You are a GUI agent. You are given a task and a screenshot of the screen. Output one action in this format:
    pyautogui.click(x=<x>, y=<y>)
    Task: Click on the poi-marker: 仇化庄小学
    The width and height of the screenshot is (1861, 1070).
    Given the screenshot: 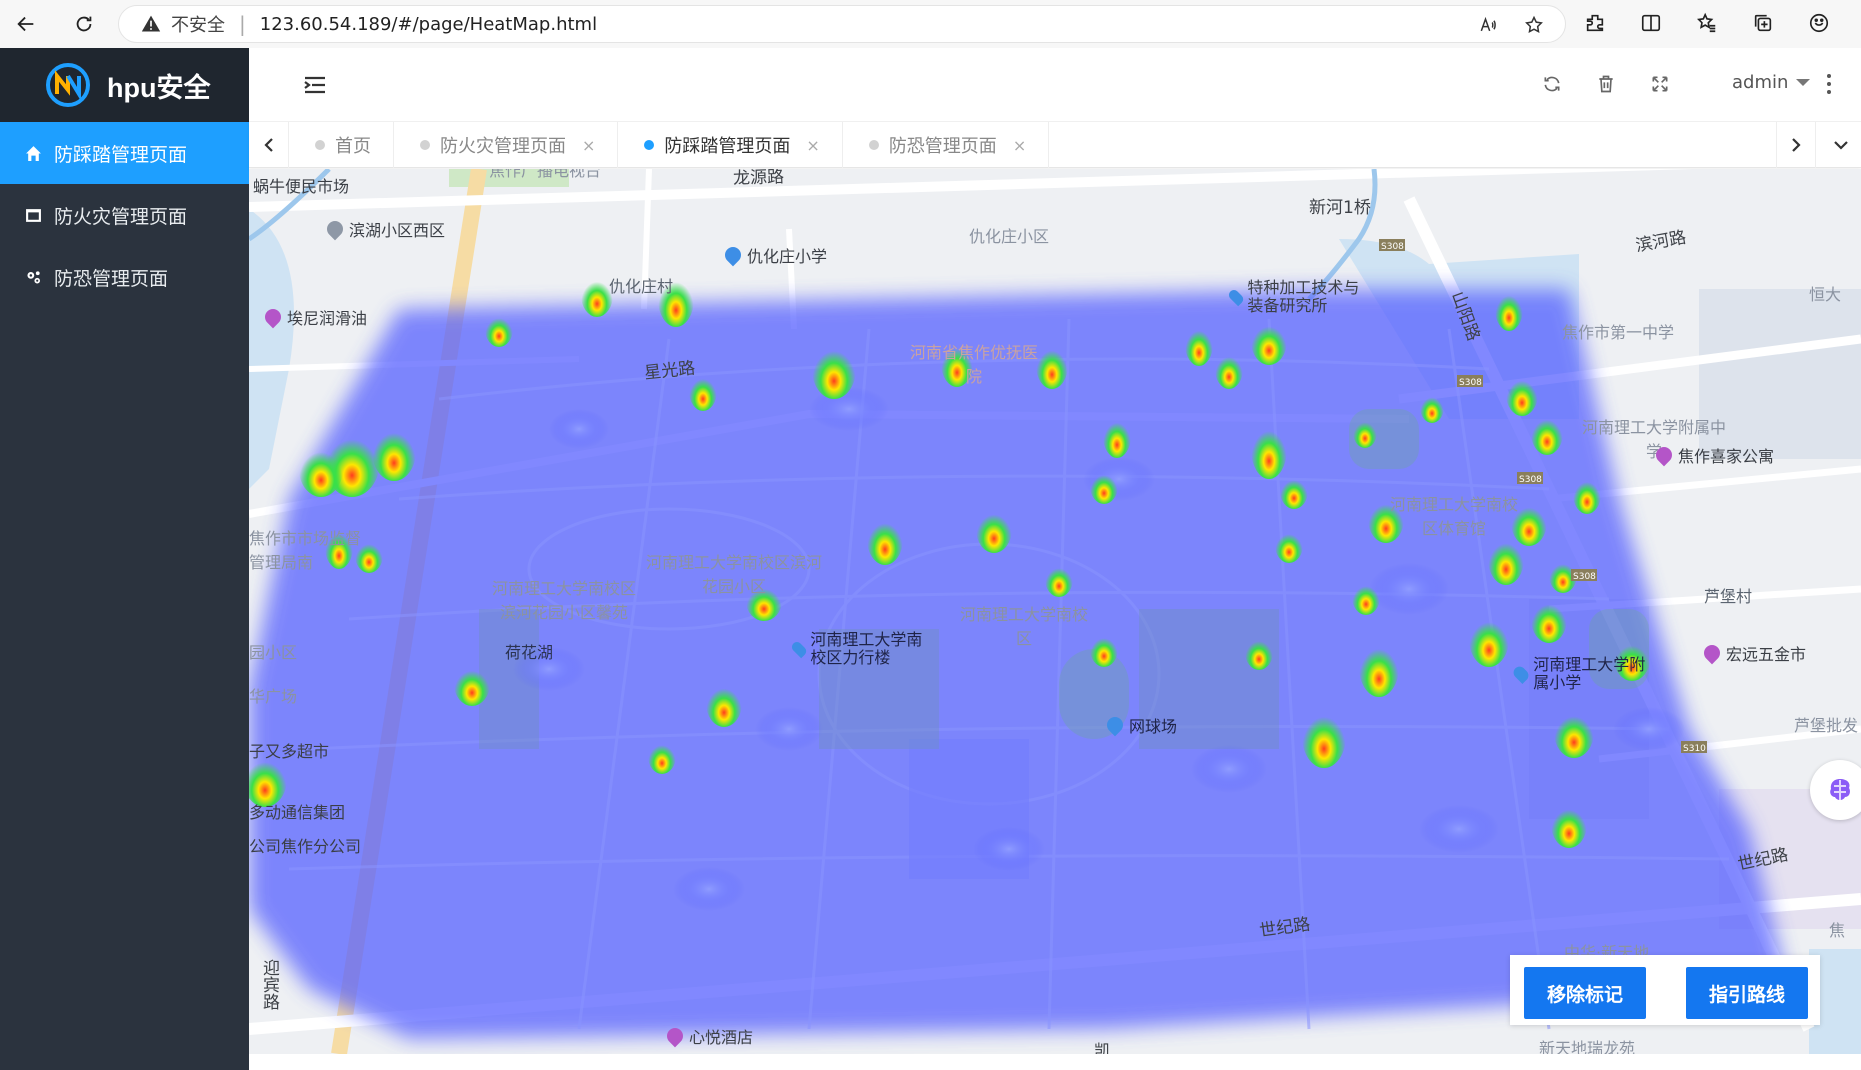 What is the action you would take?
    pyautogui.click(x=774, y=255)
    